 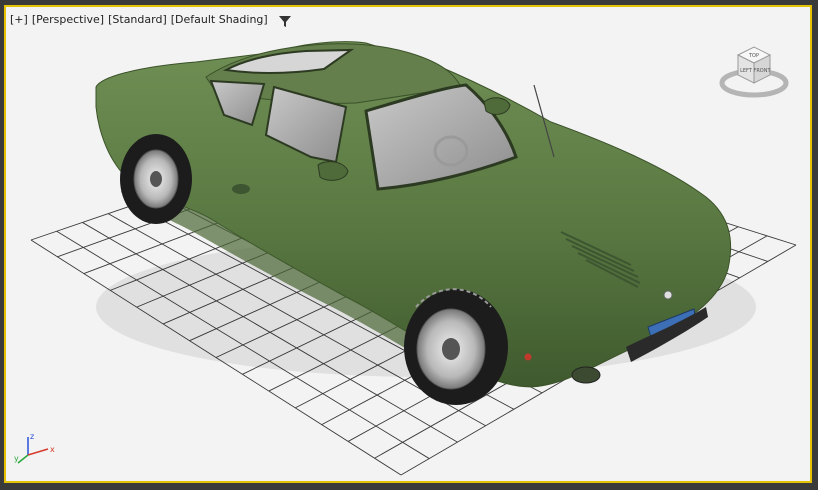 I want to click on axis-y-label: y, so click(x=16, y=458).